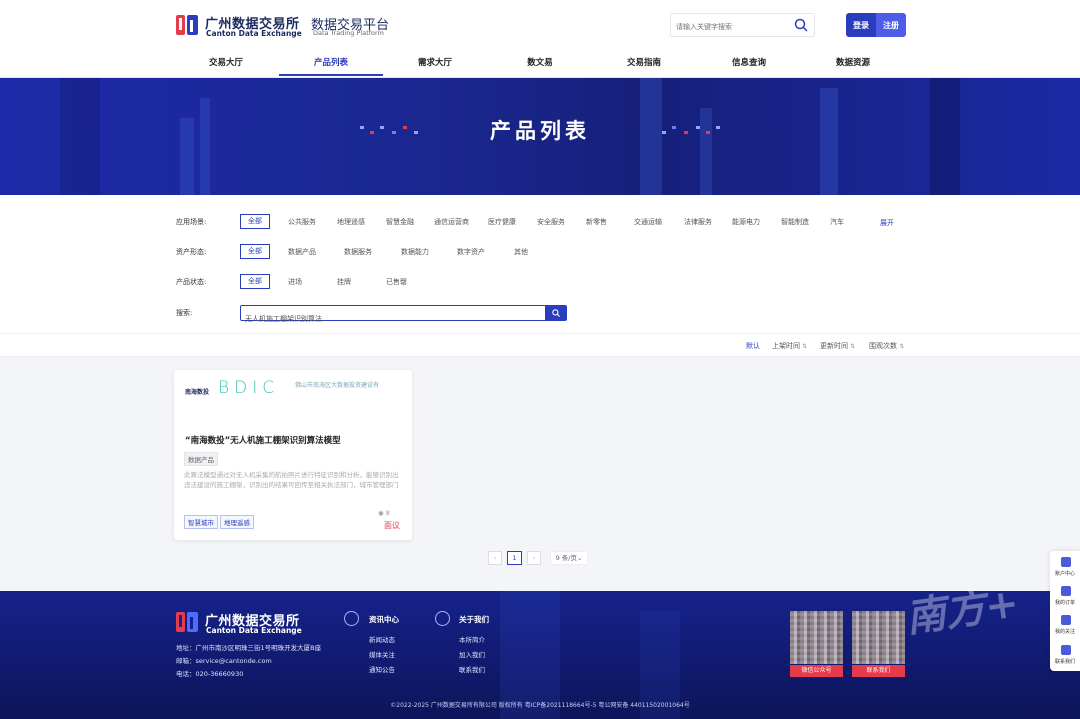  Describe the element at coordinates (698, 222) in the screenshot. I see `scene-option: 法律服务` at that location.